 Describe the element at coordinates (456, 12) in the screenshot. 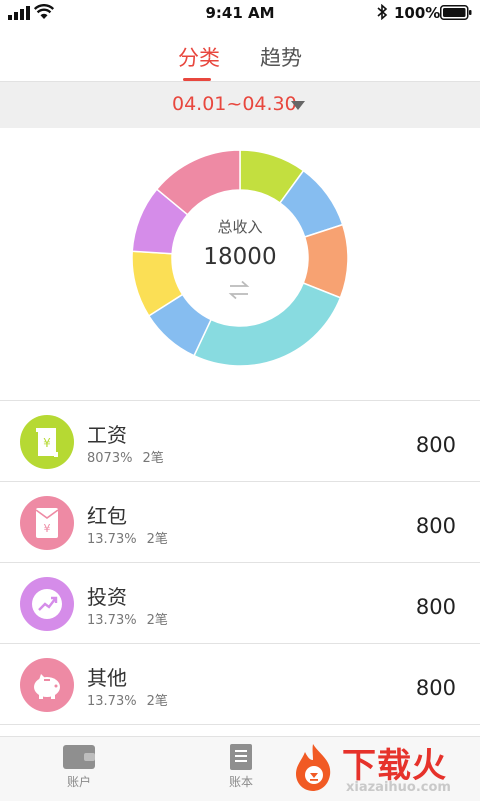

I see `battery-icon` at that location.